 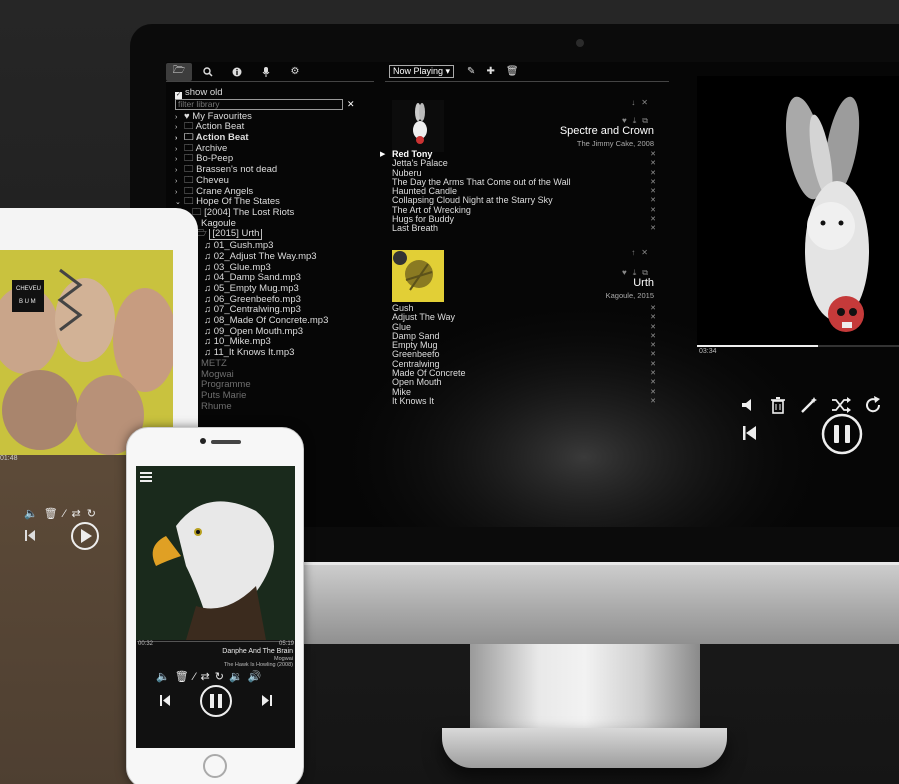 I want to click on folder-label: [2004] The Lost Riots, so click(x=249, y=212).